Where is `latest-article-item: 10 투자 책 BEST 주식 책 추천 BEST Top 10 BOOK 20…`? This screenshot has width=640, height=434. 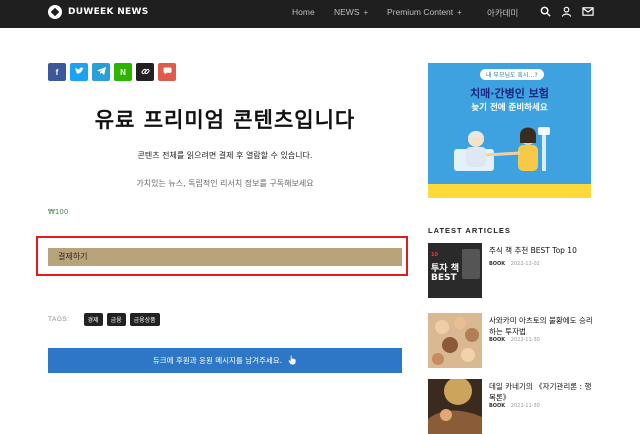 latest-article-item: 10 투자 책 BEST 주식 책 추천 BEST Top 10 BOOK 20… is located at coordinates (510, 270).